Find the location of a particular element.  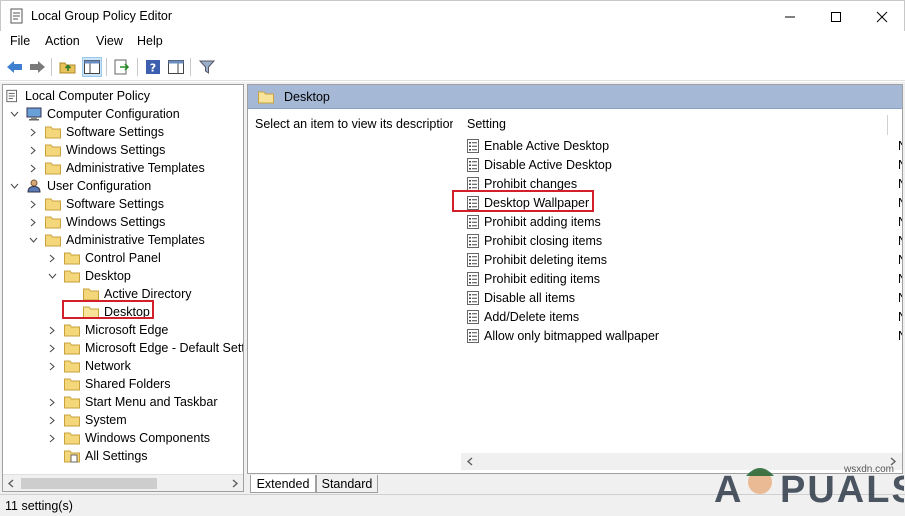

tree-item-uc-software-settings: Software Settings is located at coordinates (95, 204).